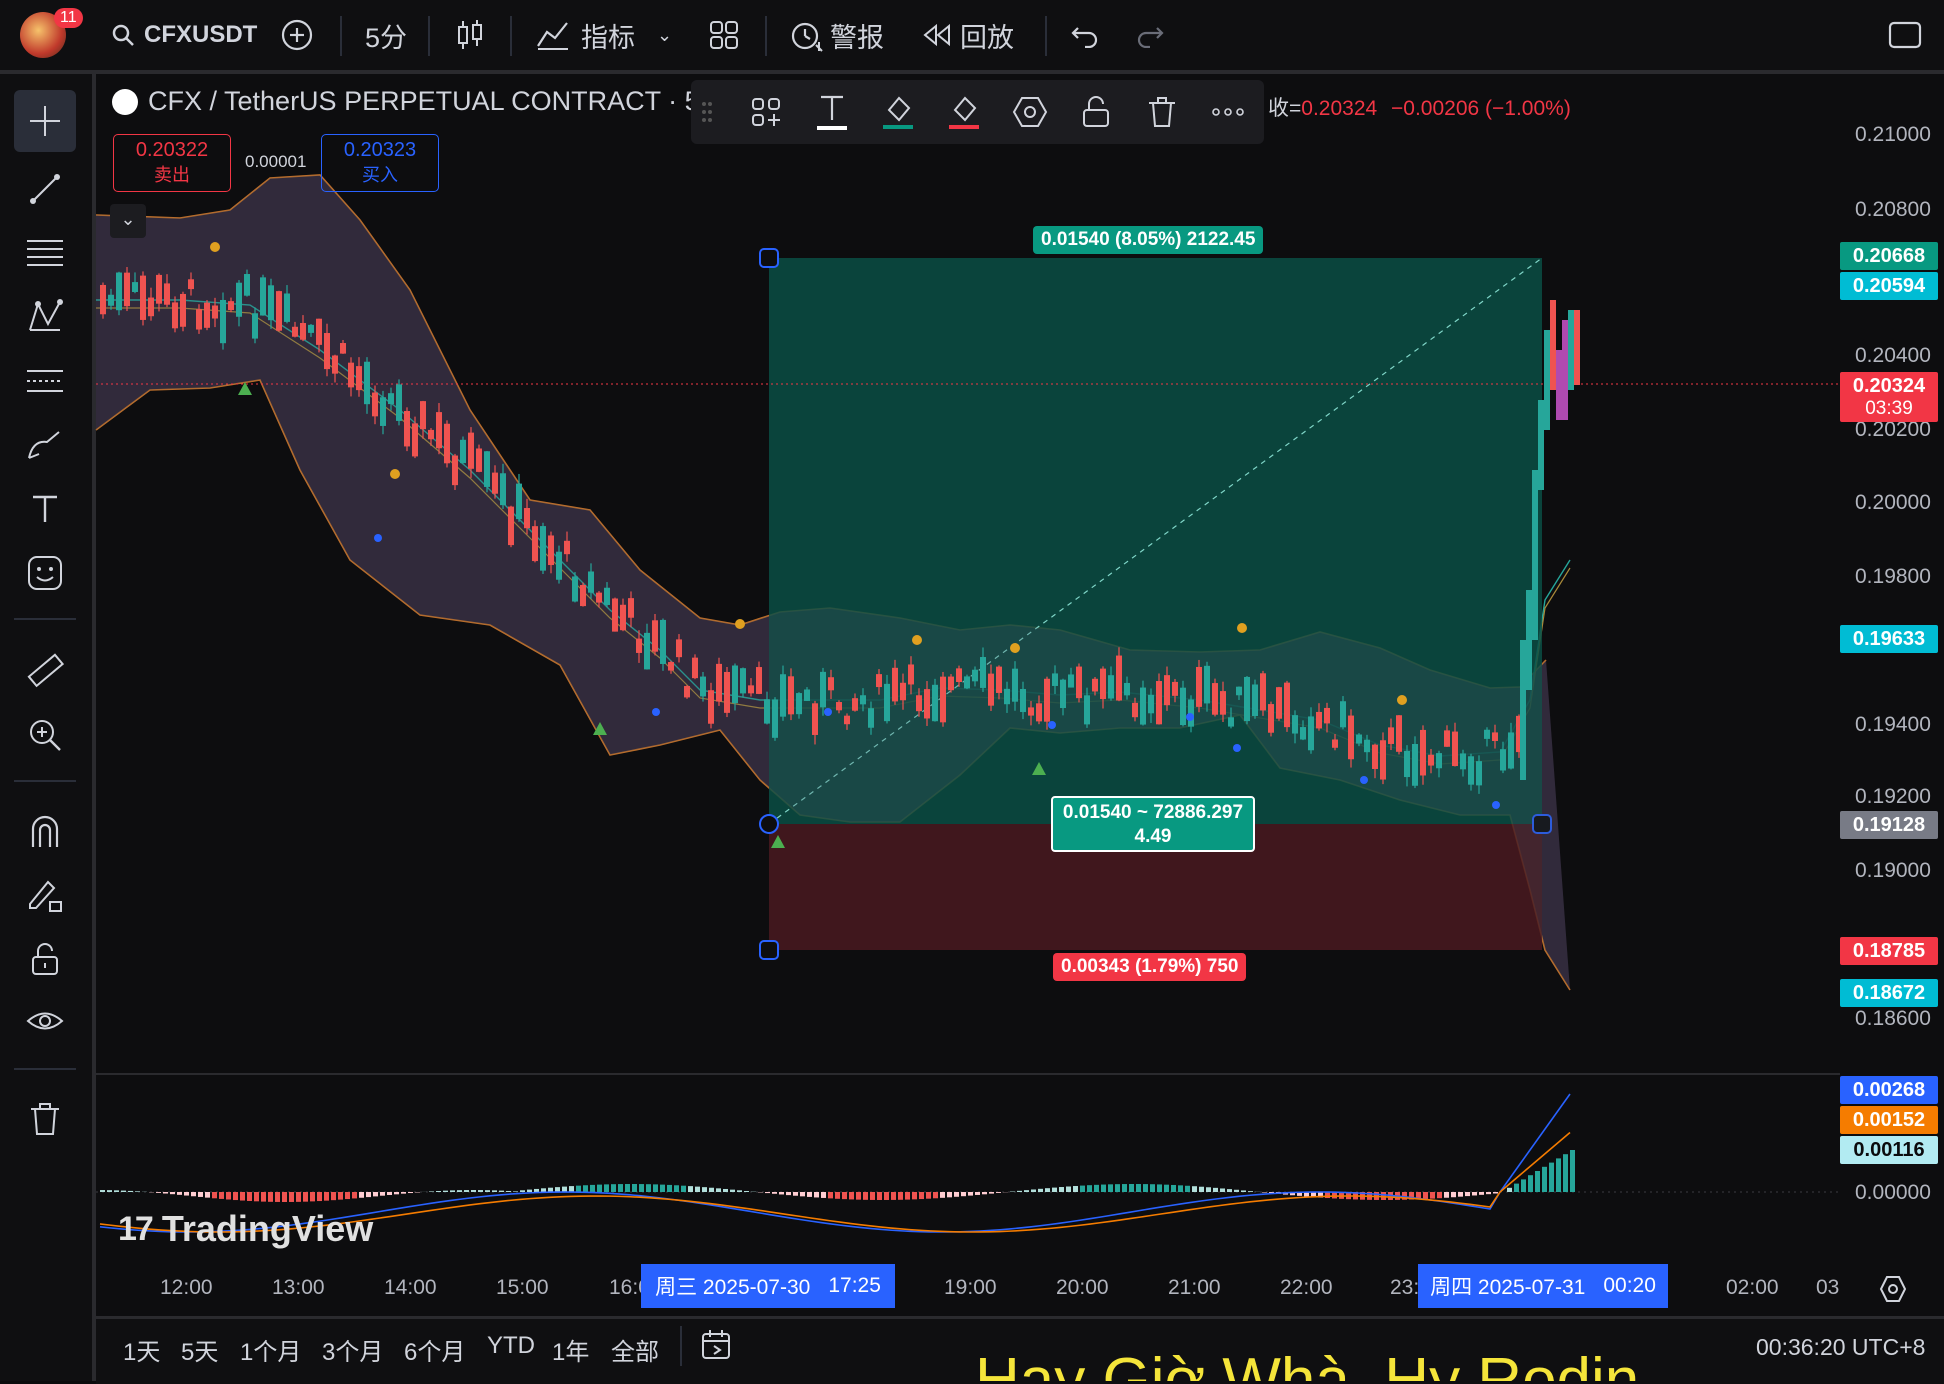  What do you see at coordinates (1893, 1291) in the screenshot?
I see `axis-settings-button` at bounding box center [1893, 1291].